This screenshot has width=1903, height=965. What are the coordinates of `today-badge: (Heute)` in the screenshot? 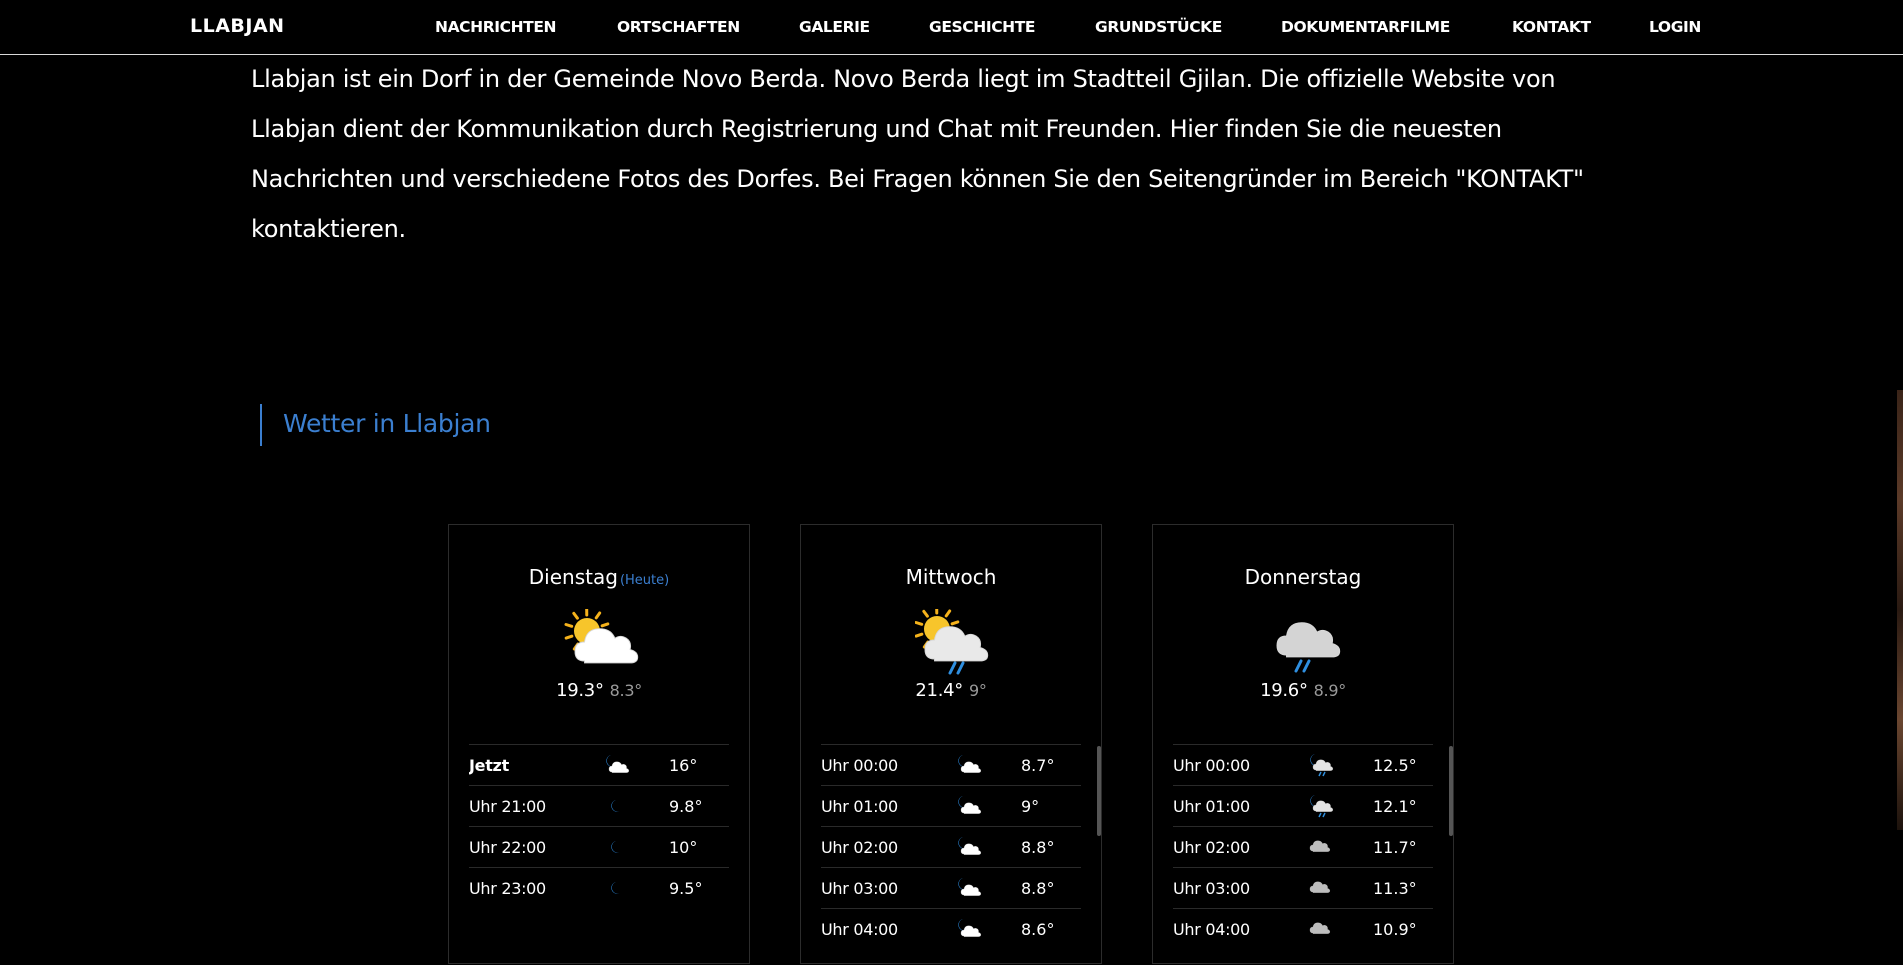 It's located at (644, 580).